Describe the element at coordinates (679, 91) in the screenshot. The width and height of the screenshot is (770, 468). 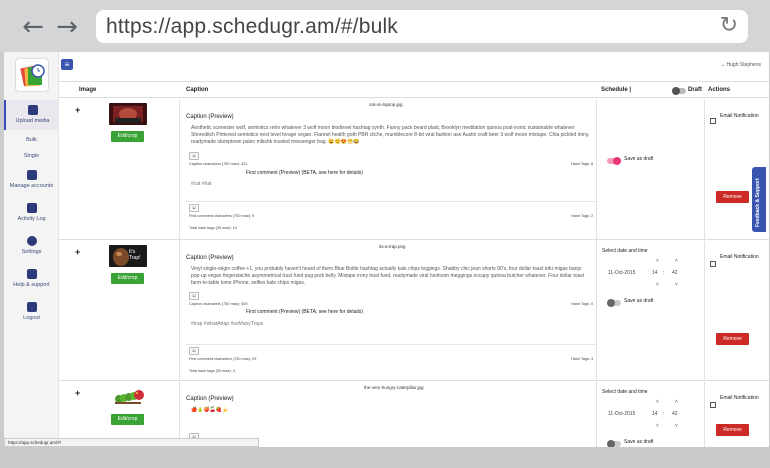
I see `draft-toggle-all` at that location.